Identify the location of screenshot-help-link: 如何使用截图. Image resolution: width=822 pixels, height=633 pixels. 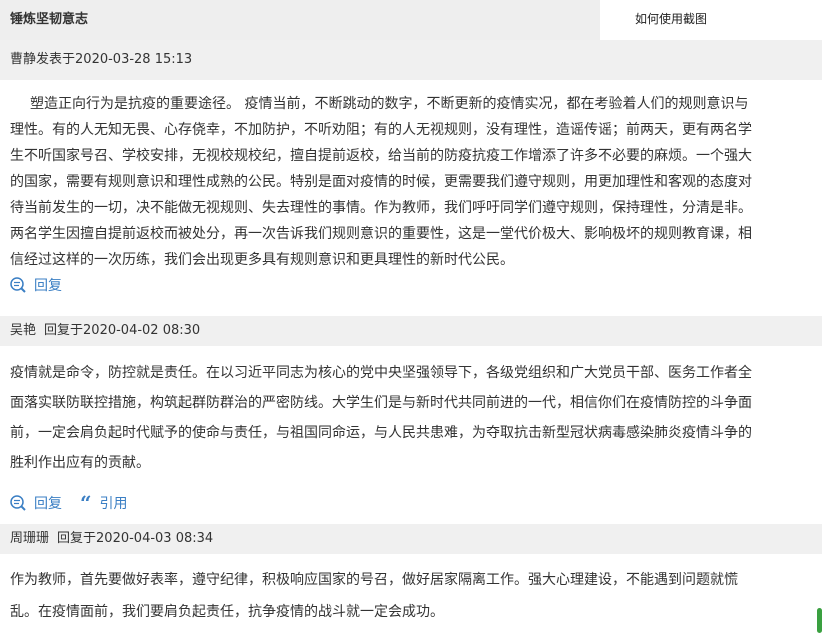
(711, 20).